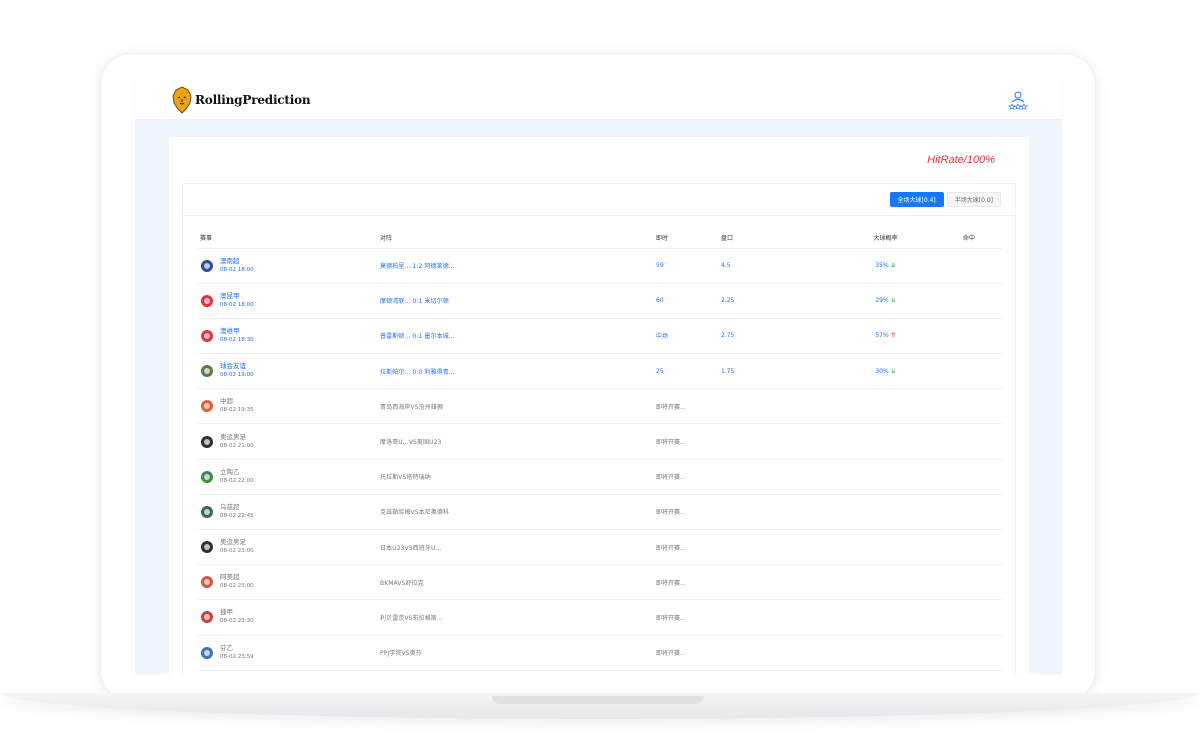 The image size is (1200, 752). I want to click on league-cell: 澳南超 08-02 18:00, so click(286, 266).